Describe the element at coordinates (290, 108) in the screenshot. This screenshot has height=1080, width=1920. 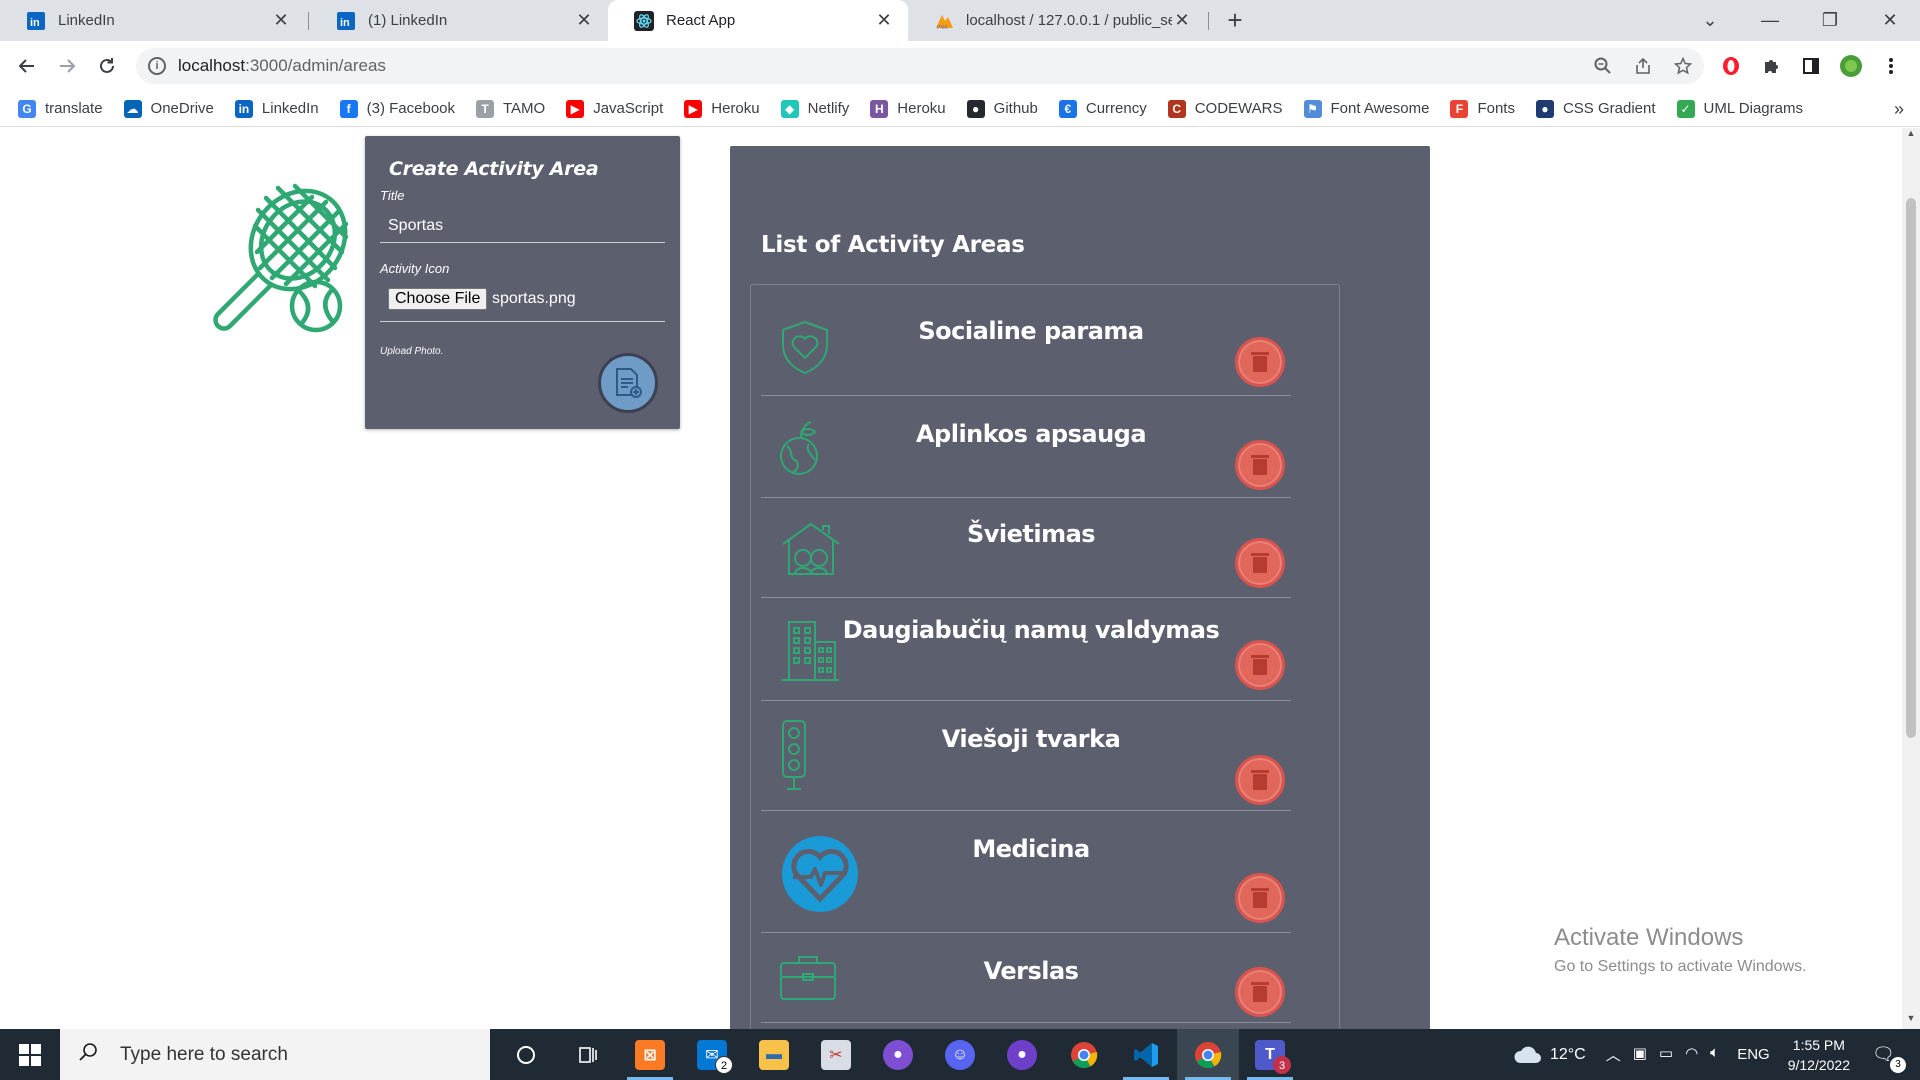
I see `bookmark-label: LinkedIn` at that location.